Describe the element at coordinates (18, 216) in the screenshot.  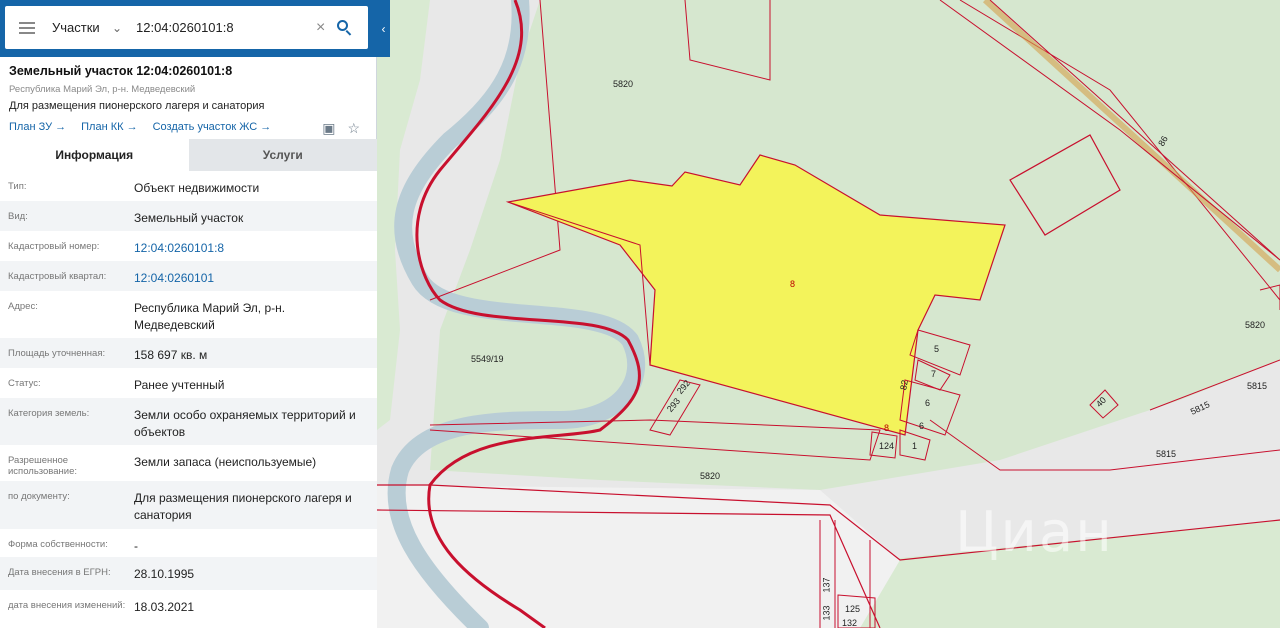
I see `info-key: Вид:` at that location.